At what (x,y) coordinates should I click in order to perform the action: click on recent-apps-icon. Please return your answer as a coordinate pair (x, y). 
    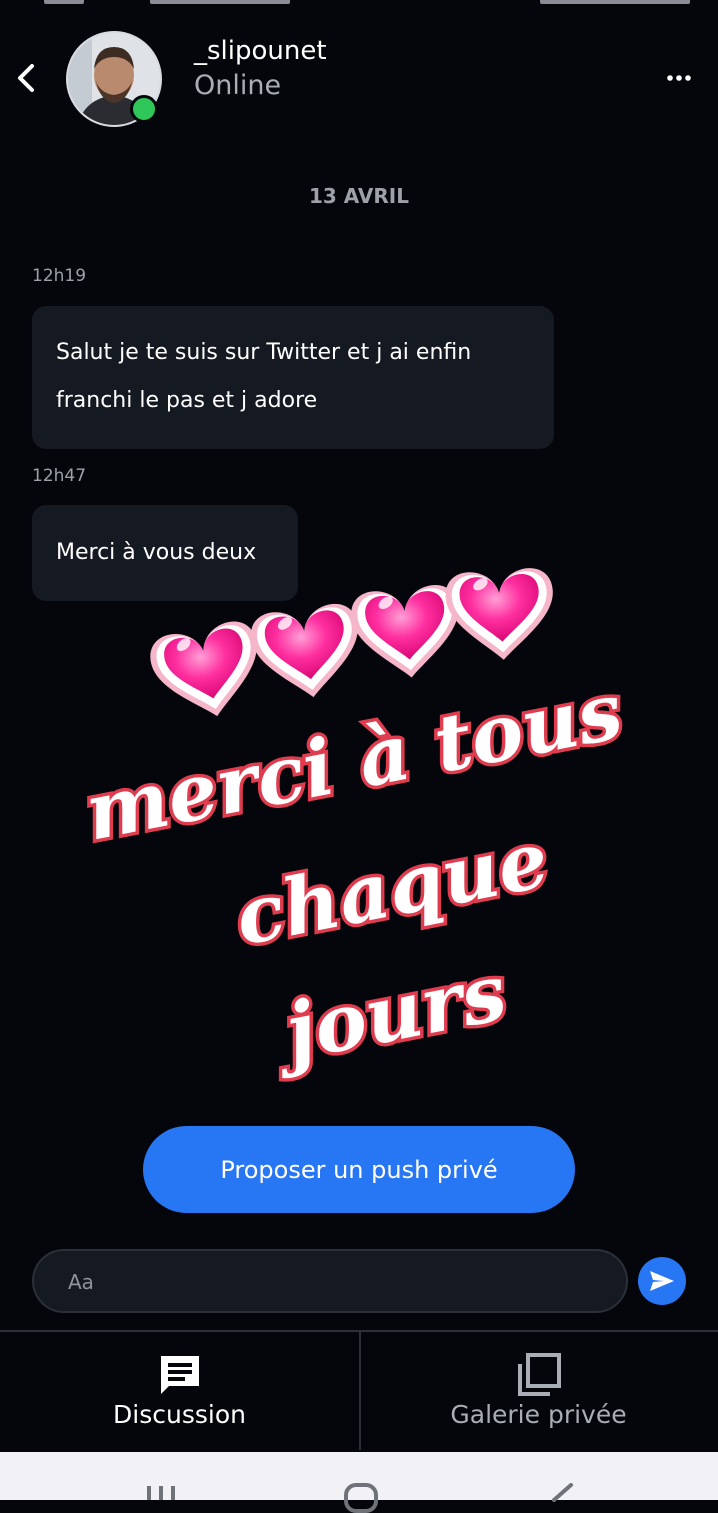
    Looking at the image, I should click on (161, 1493).